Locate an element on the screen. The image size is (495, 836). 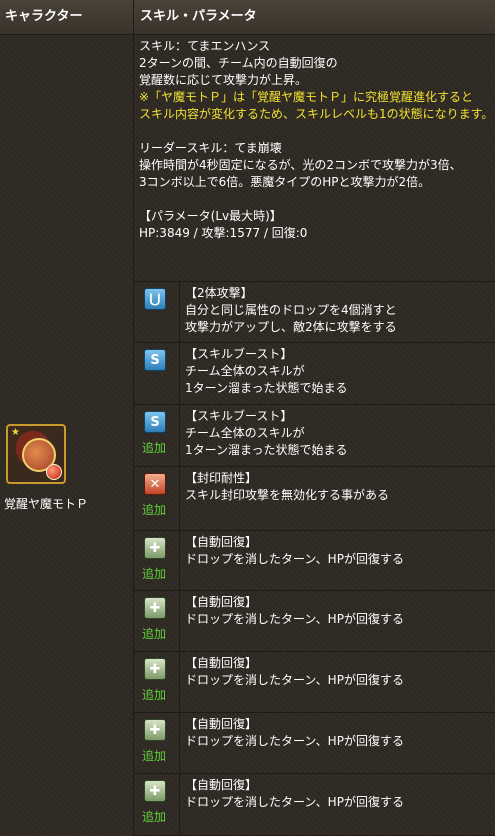
awakening-text: 【封印耐性】スキル封印攻撃を無効化する事がある is located at coordinates (339, 487).